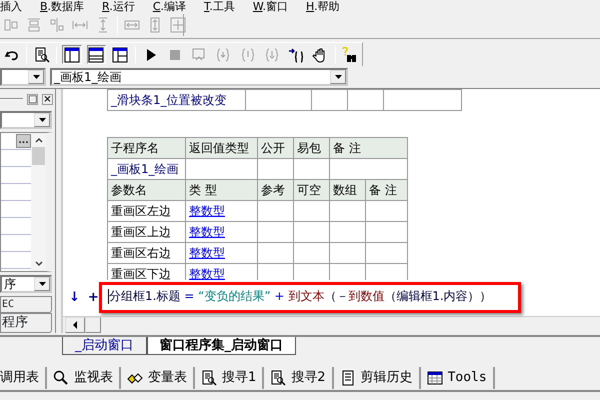  What do you see at coordinates (61, 378) in the screenshot?
I see `search-icon` at bounding box center [61, 378].